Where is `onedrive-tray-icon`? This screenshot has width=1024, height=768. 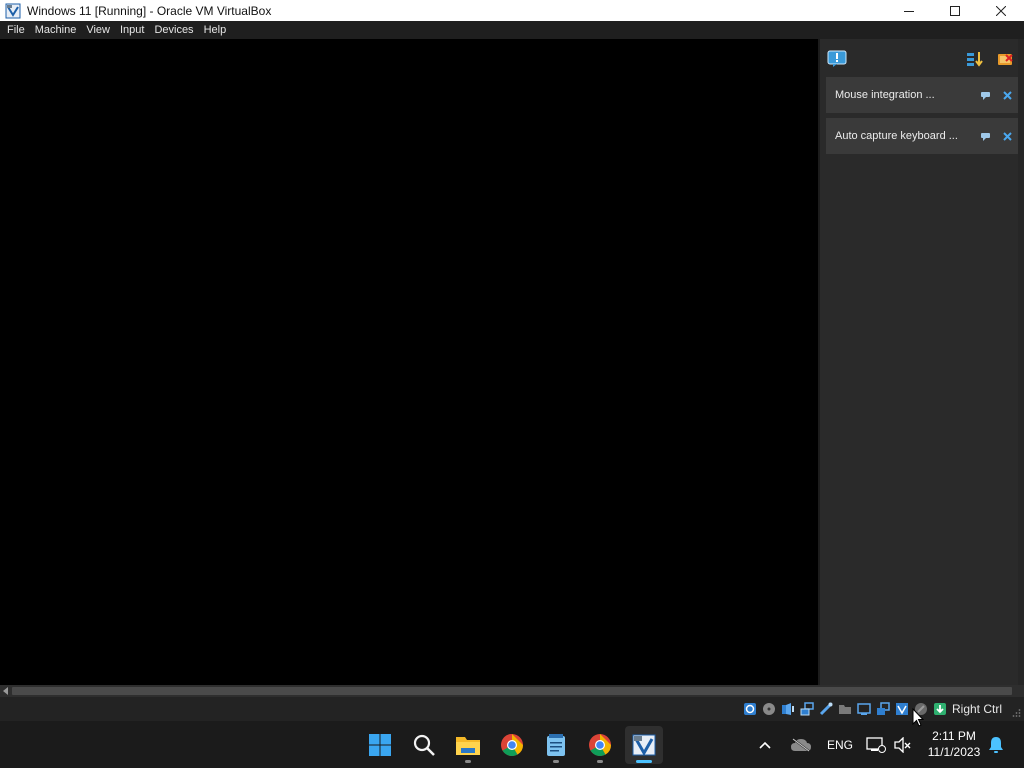 onedrive-tray-icon is located at coordinates (801, 744).